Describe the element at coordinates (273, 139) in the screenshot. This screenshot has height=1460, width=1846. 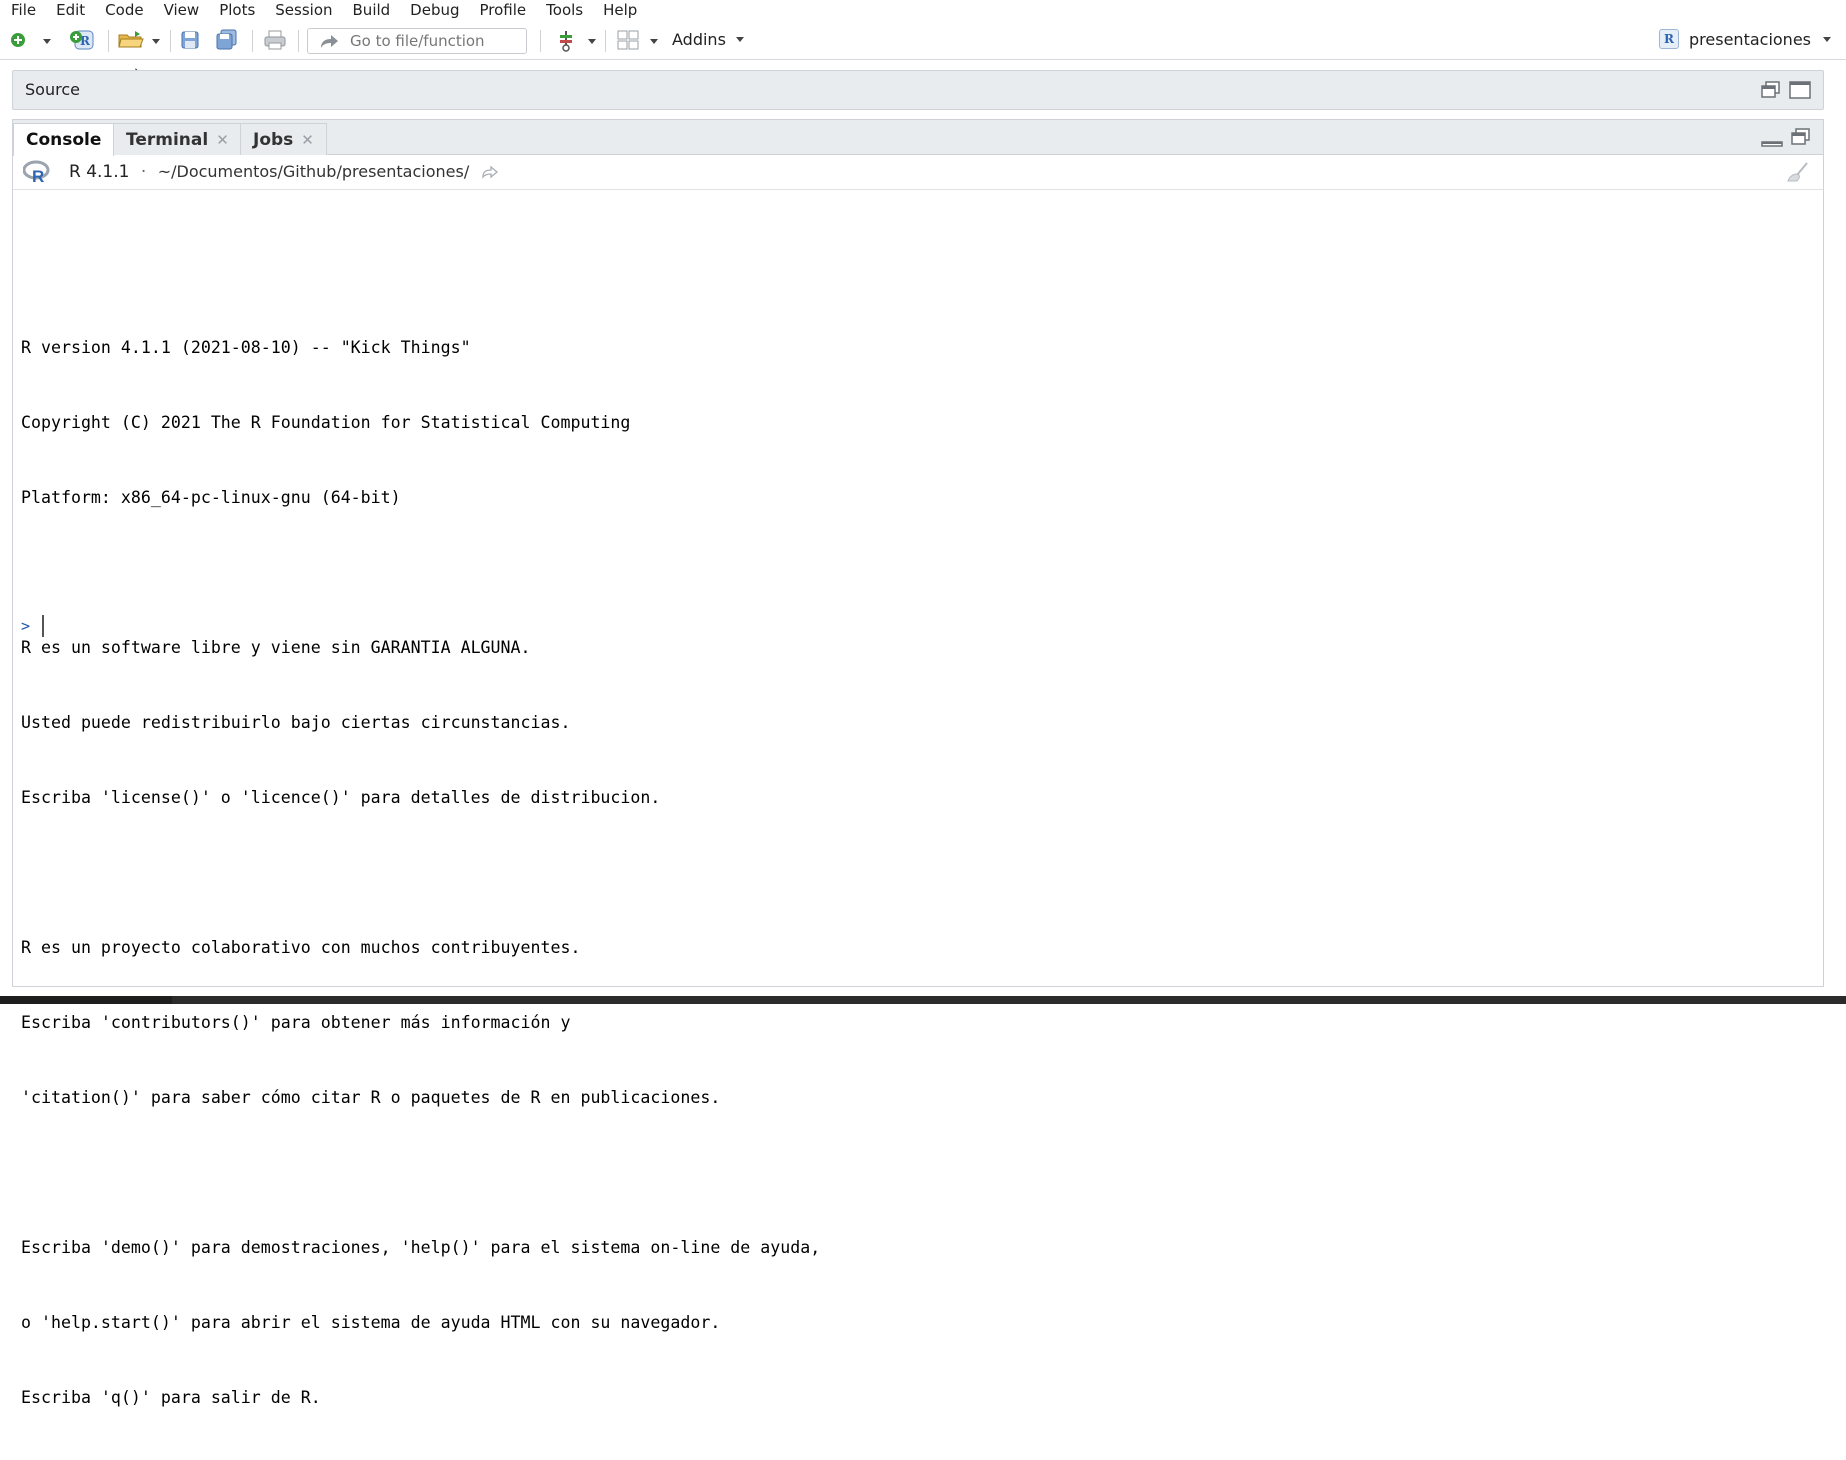
I see `tab-jobs-label: Jobs` at that location.